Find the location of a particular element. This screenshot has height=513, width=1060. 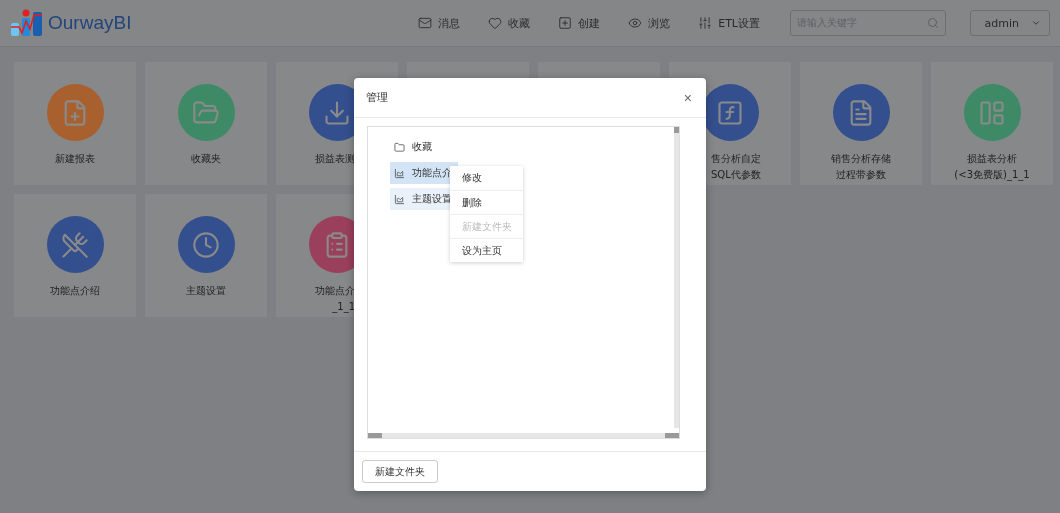

tile-label: 主题设置 is located at coordinates (206, 291).